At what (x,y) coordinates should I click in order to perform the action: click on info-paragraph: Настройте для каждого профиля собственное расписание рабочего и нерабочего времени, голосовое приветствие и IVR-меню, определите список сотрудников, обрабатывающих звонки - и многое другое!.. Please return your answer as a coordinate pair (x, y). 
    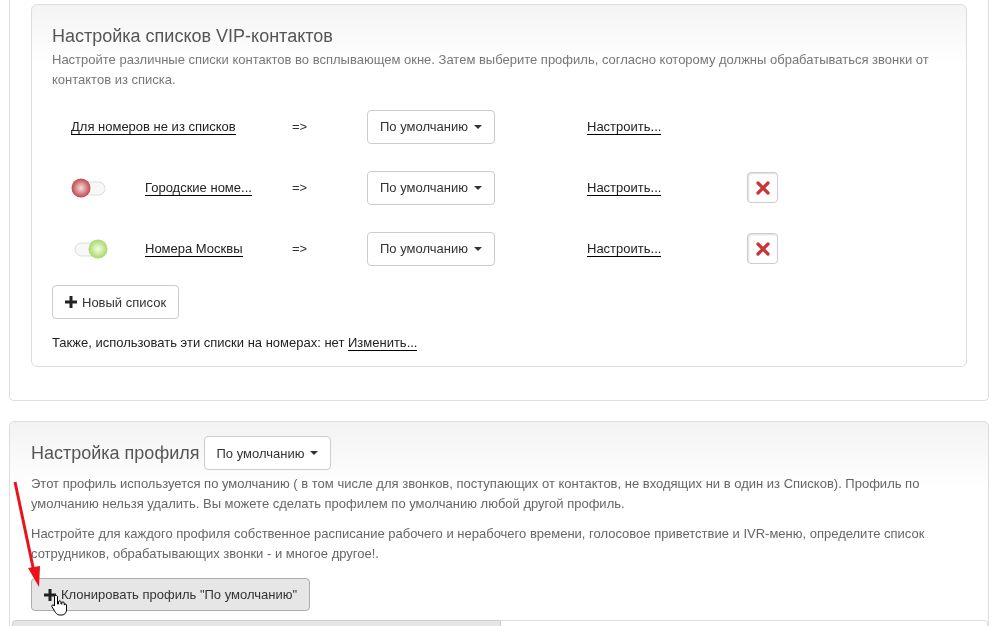
    Looking at the image, I should click on (478, 544).